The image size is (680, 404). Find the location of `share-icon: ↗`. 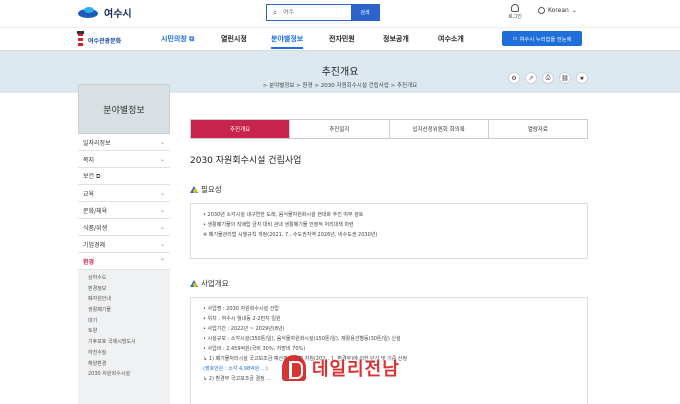

share-icon: ↗ is located at coordinates (531, 78).